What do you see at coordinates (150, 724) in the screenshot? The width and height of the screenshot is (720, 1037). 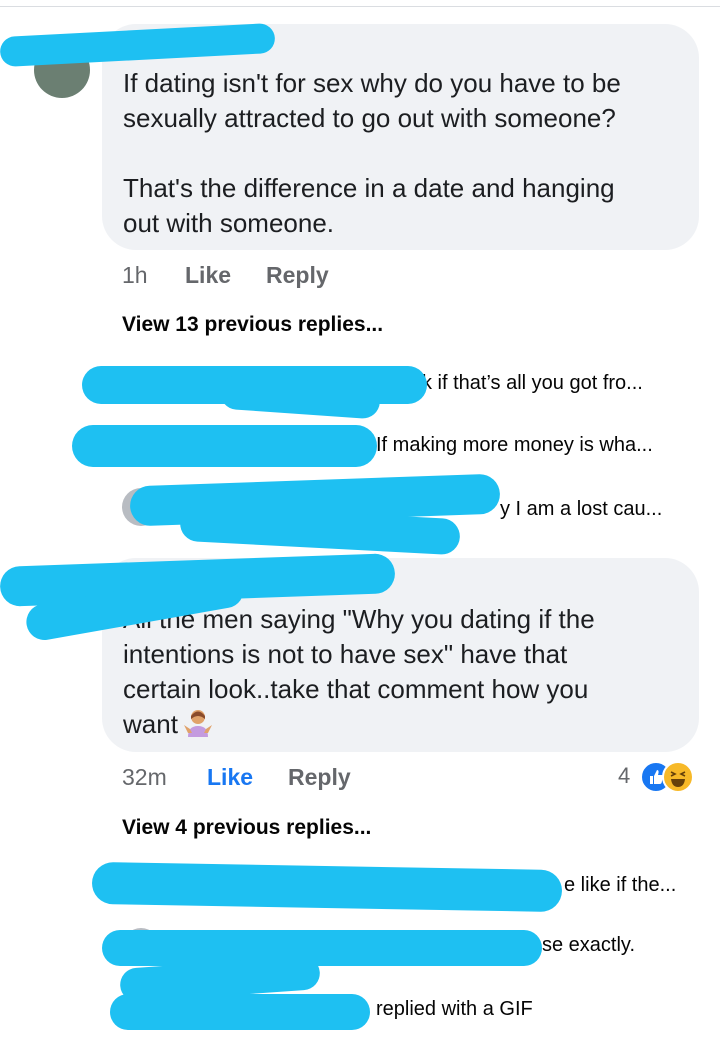 I see `comment-text-fragment: want` at bounding box center [150, 724].